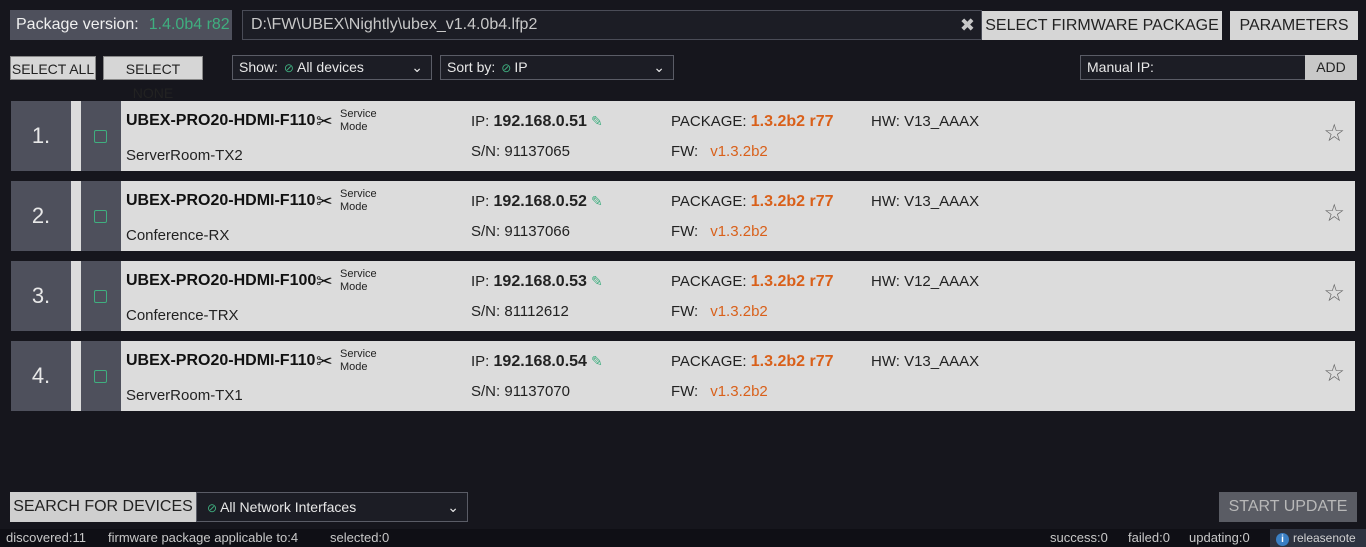  What do you see at coordinates (521, 67) in the screenshot?
I see `sort-value: IP` at bounding box center [521, 67].